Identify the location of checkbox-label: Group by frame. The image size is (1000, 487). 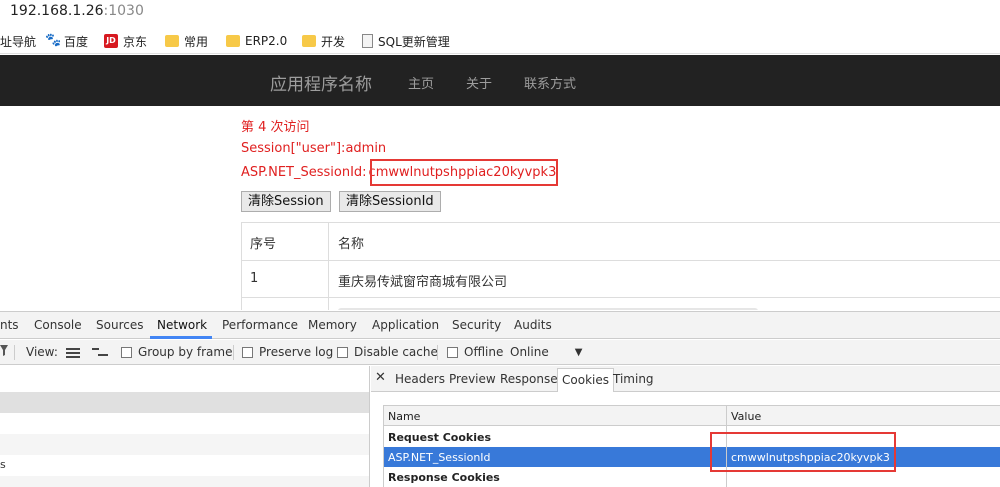
(185, 352).